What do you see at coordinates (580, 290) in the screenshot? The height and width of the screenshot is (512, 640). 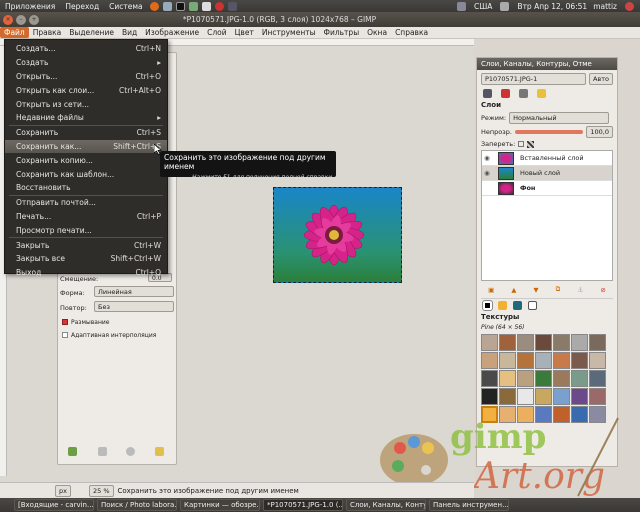 I see `anchor-layer-icon: ⚓` at bounding box center [580, 290].